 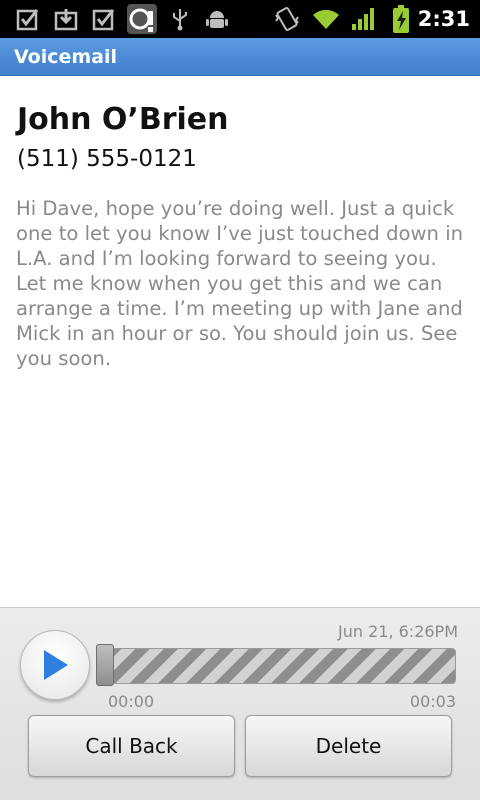 I want to click on current-time: 00:00, so click(x=131, y=701).